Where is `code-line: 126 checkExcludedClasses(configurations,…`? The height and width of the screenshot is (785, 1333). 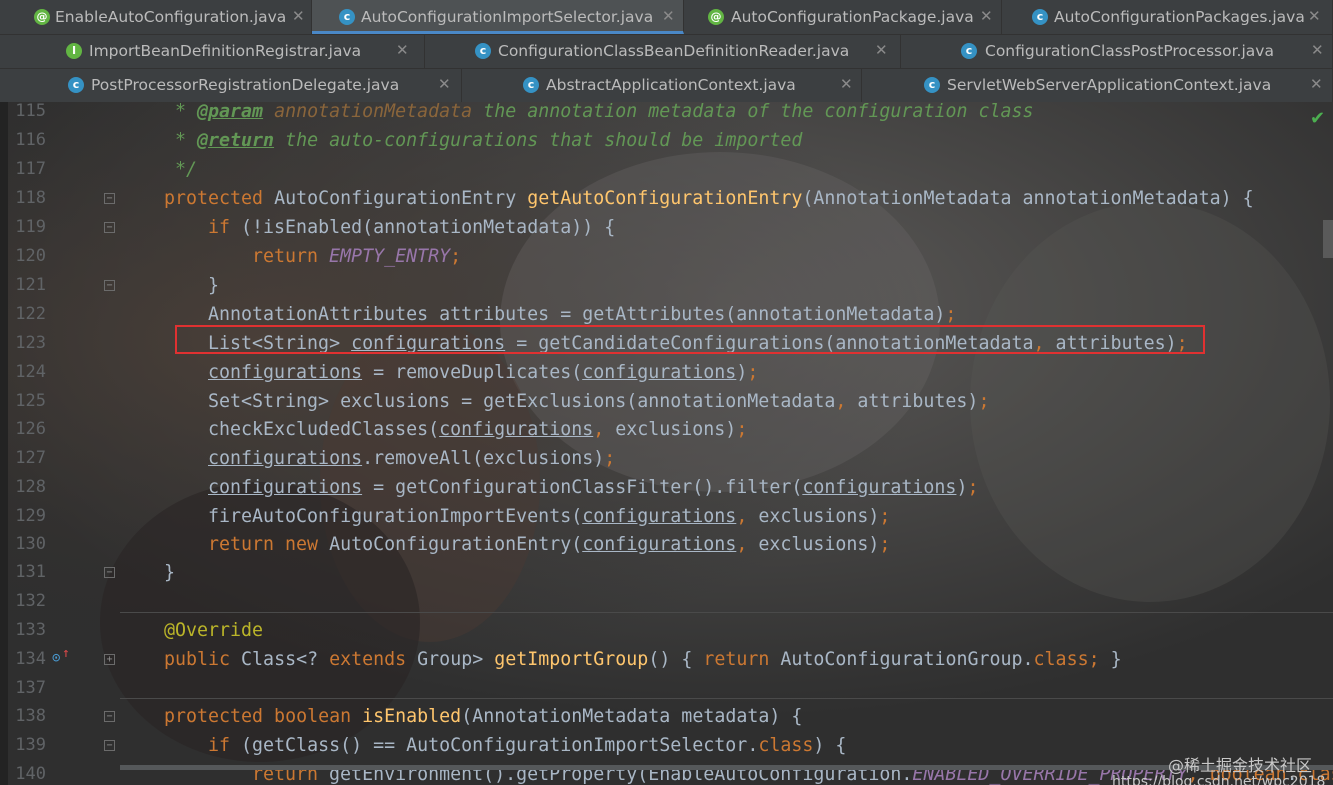
code-line: 126 checkExcludedClasses(configurations,… is located at coordinates (666, 429).